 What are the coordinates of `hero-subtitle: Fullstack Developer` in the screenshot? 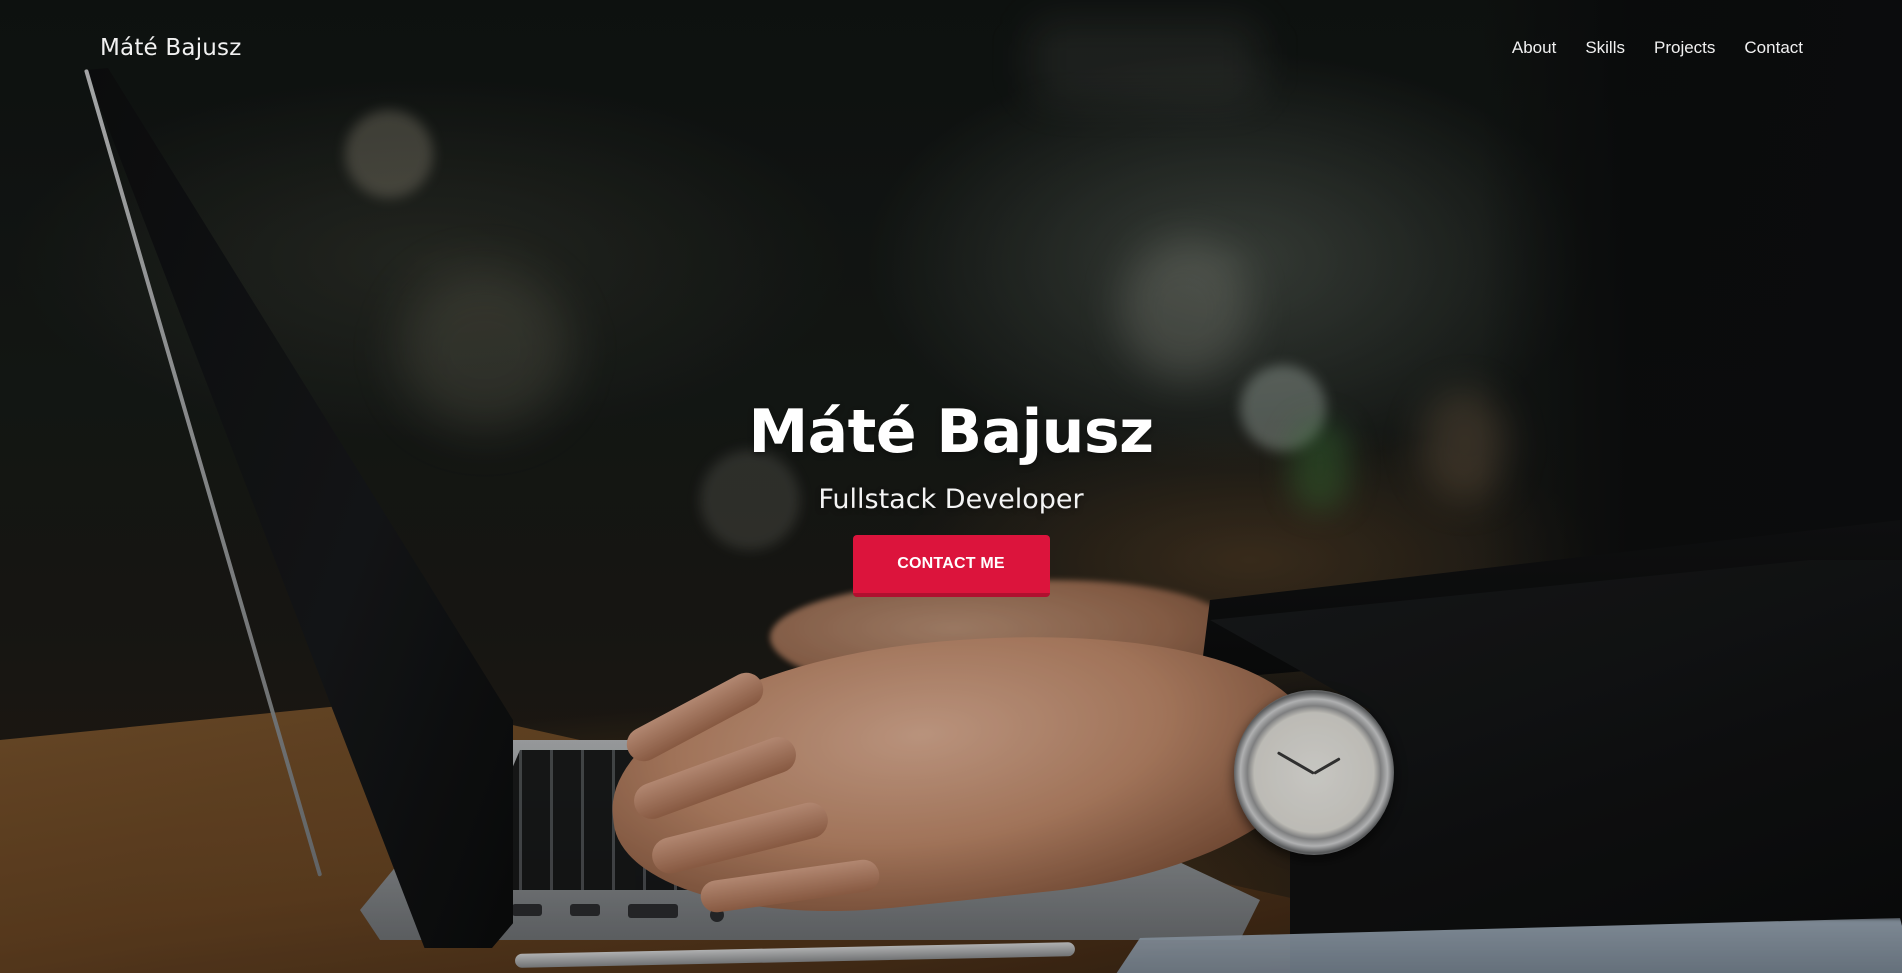 It's located at (951, 499).